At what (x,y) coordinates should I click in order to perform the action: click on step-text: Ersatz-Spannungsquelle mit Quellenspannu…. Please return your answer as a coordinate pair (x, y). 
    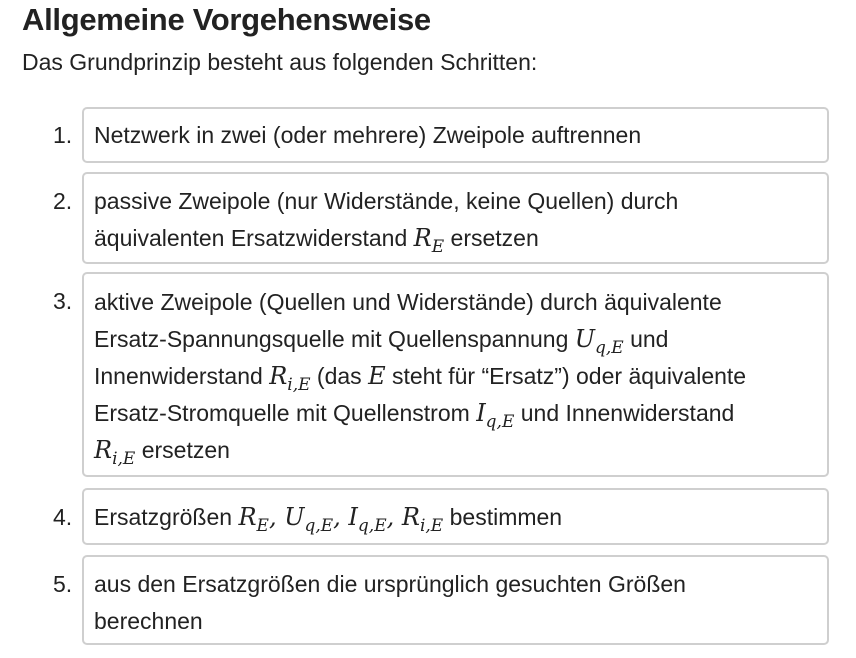
    Looking at the image, I should click on (334, 339).